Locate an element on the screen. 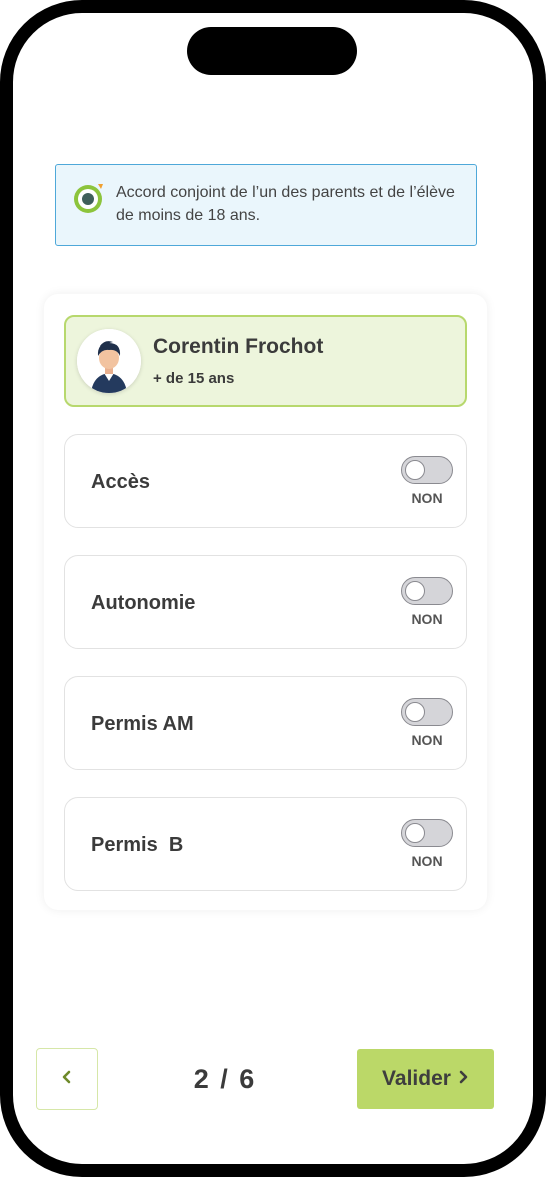 This screenshot has height=1177, width=546. permission-row-acces: Accès NON is located at coordinates (265, 481).